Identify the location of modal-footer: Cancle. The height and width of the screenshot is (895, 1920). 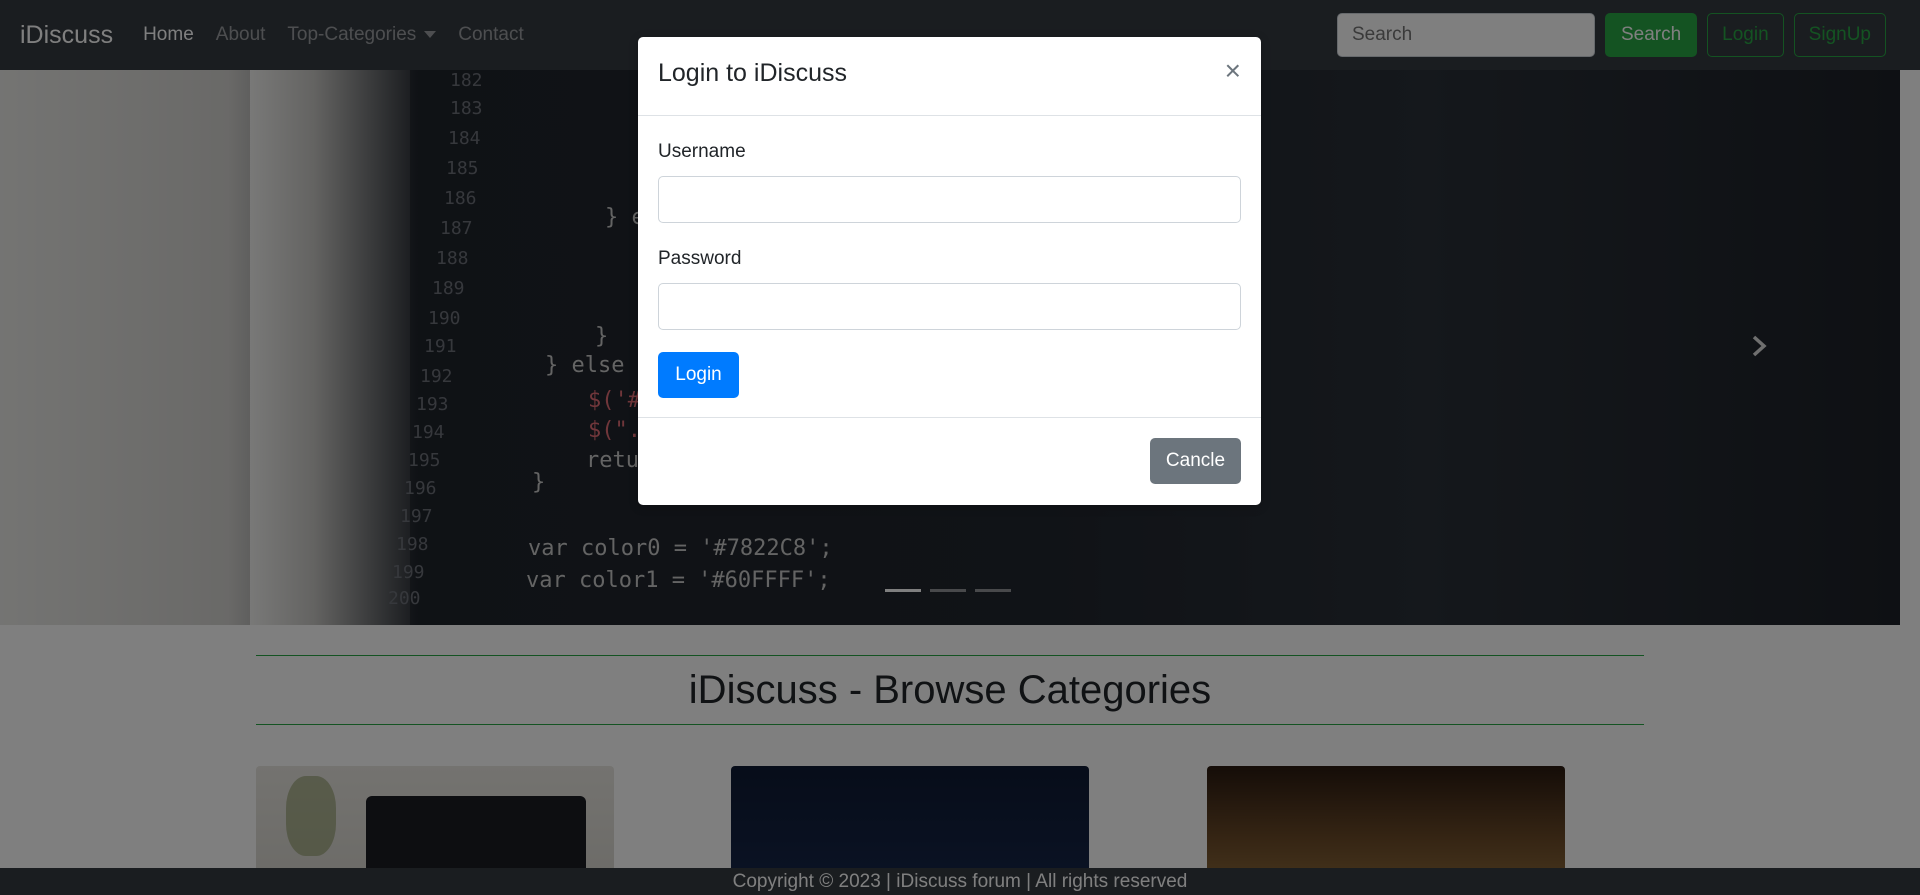
(949, 461).